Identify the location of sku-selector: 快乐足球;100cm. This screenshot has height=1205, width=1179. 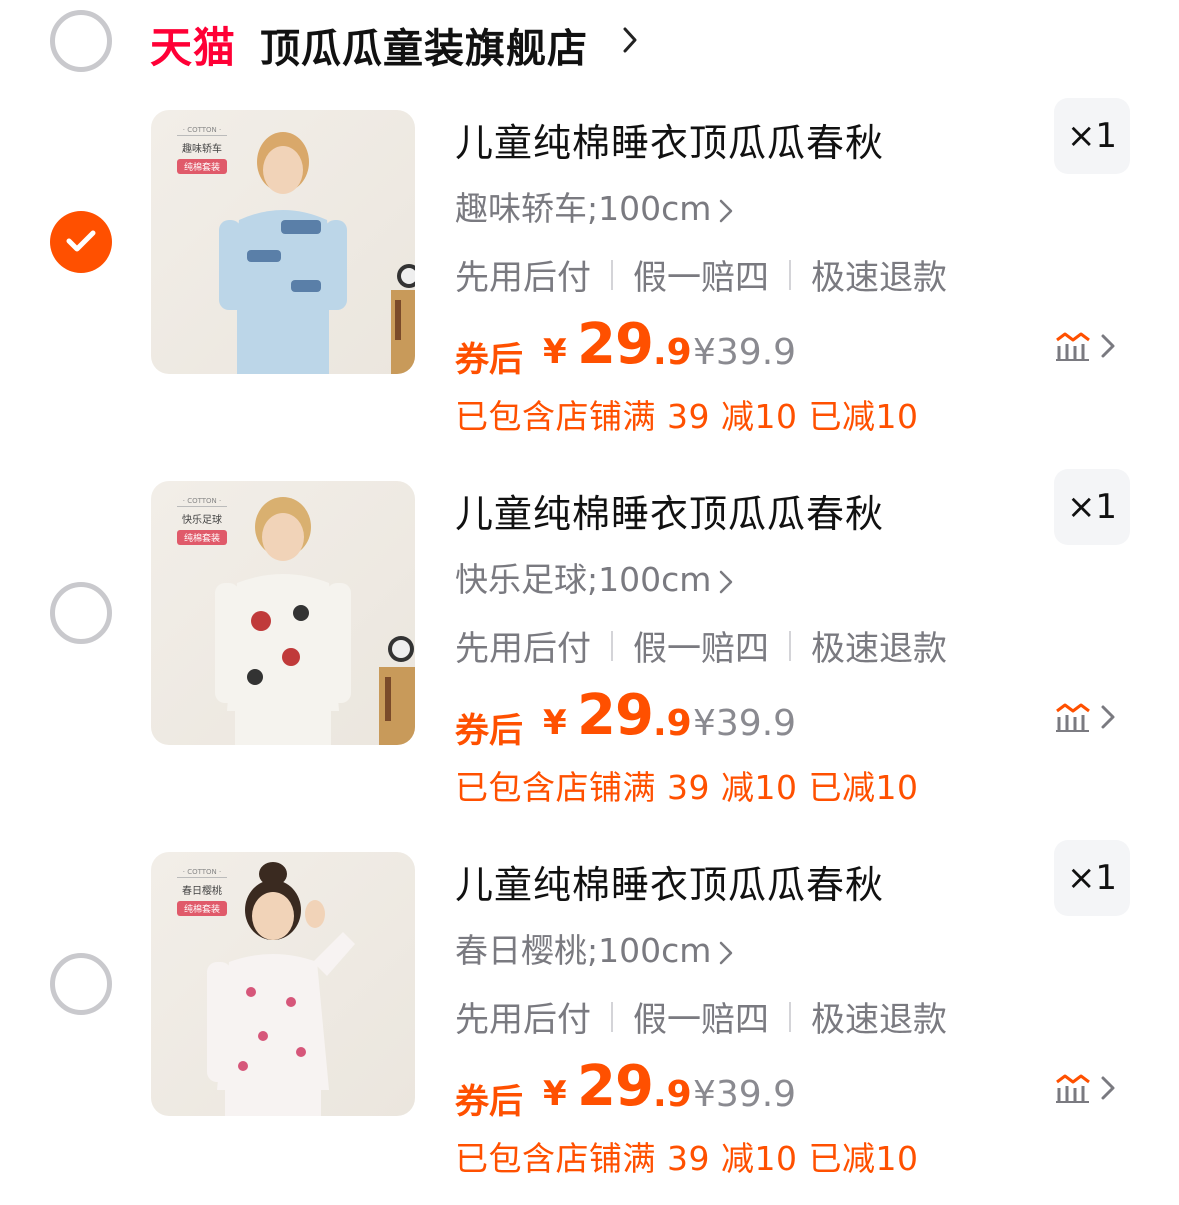
(594, 577).